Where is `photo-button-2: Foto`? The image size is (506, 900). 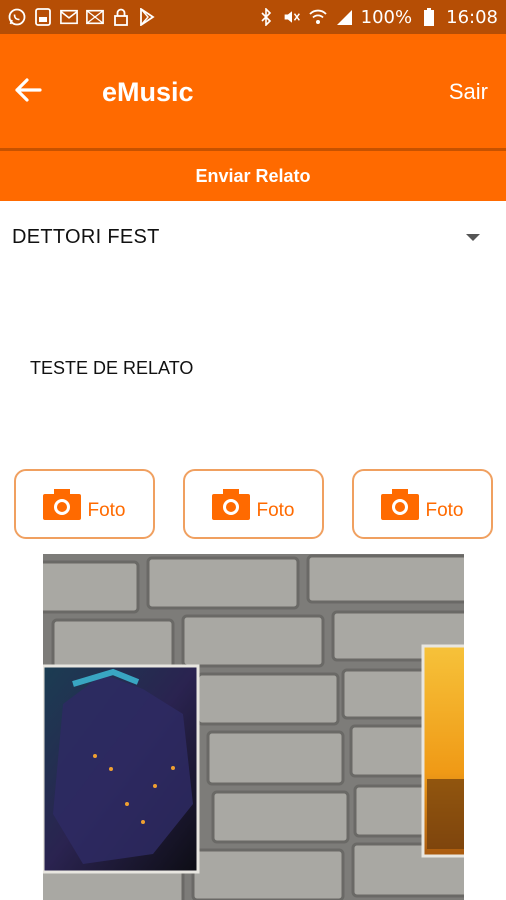 photo-button-2: Foto is located at coordinates (253, 504).